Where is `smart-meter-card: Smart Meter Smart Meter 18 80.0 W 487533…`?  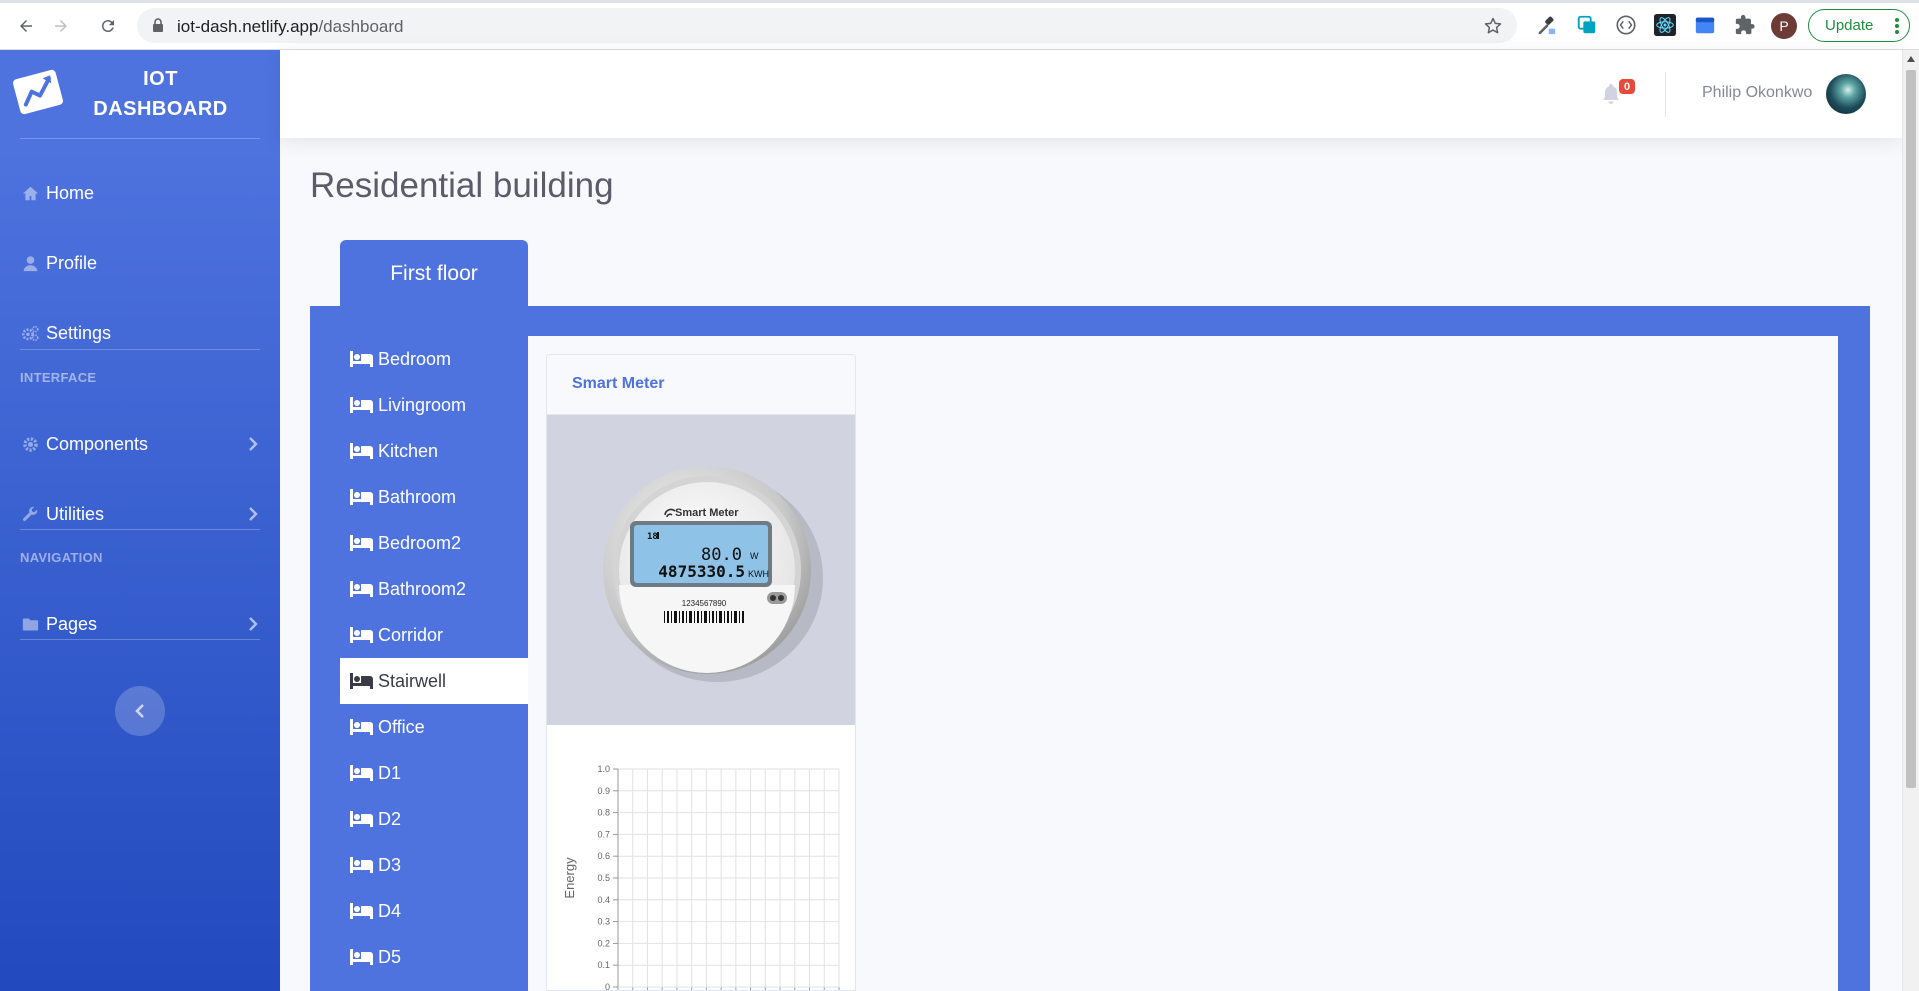
smart-meter-card: Smart Meter Smart Meter 18 80.0 W 487533… is located at coordinates (701, 672).